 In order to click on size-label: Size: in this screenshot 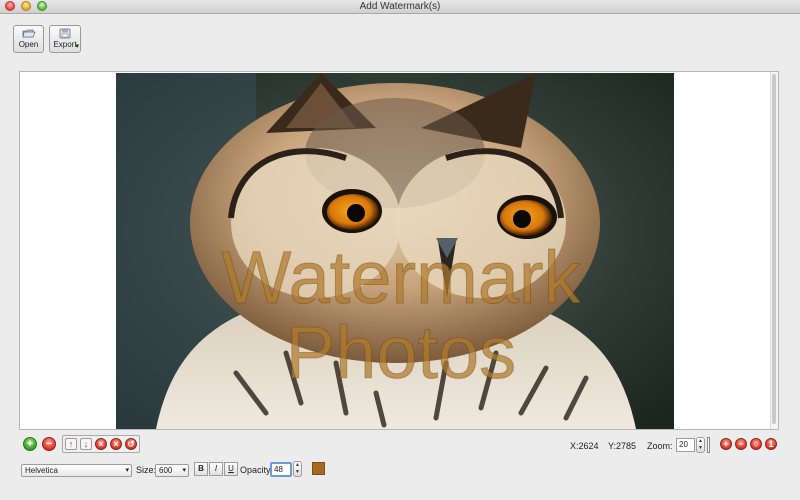, I will do `click(146, 470)`.